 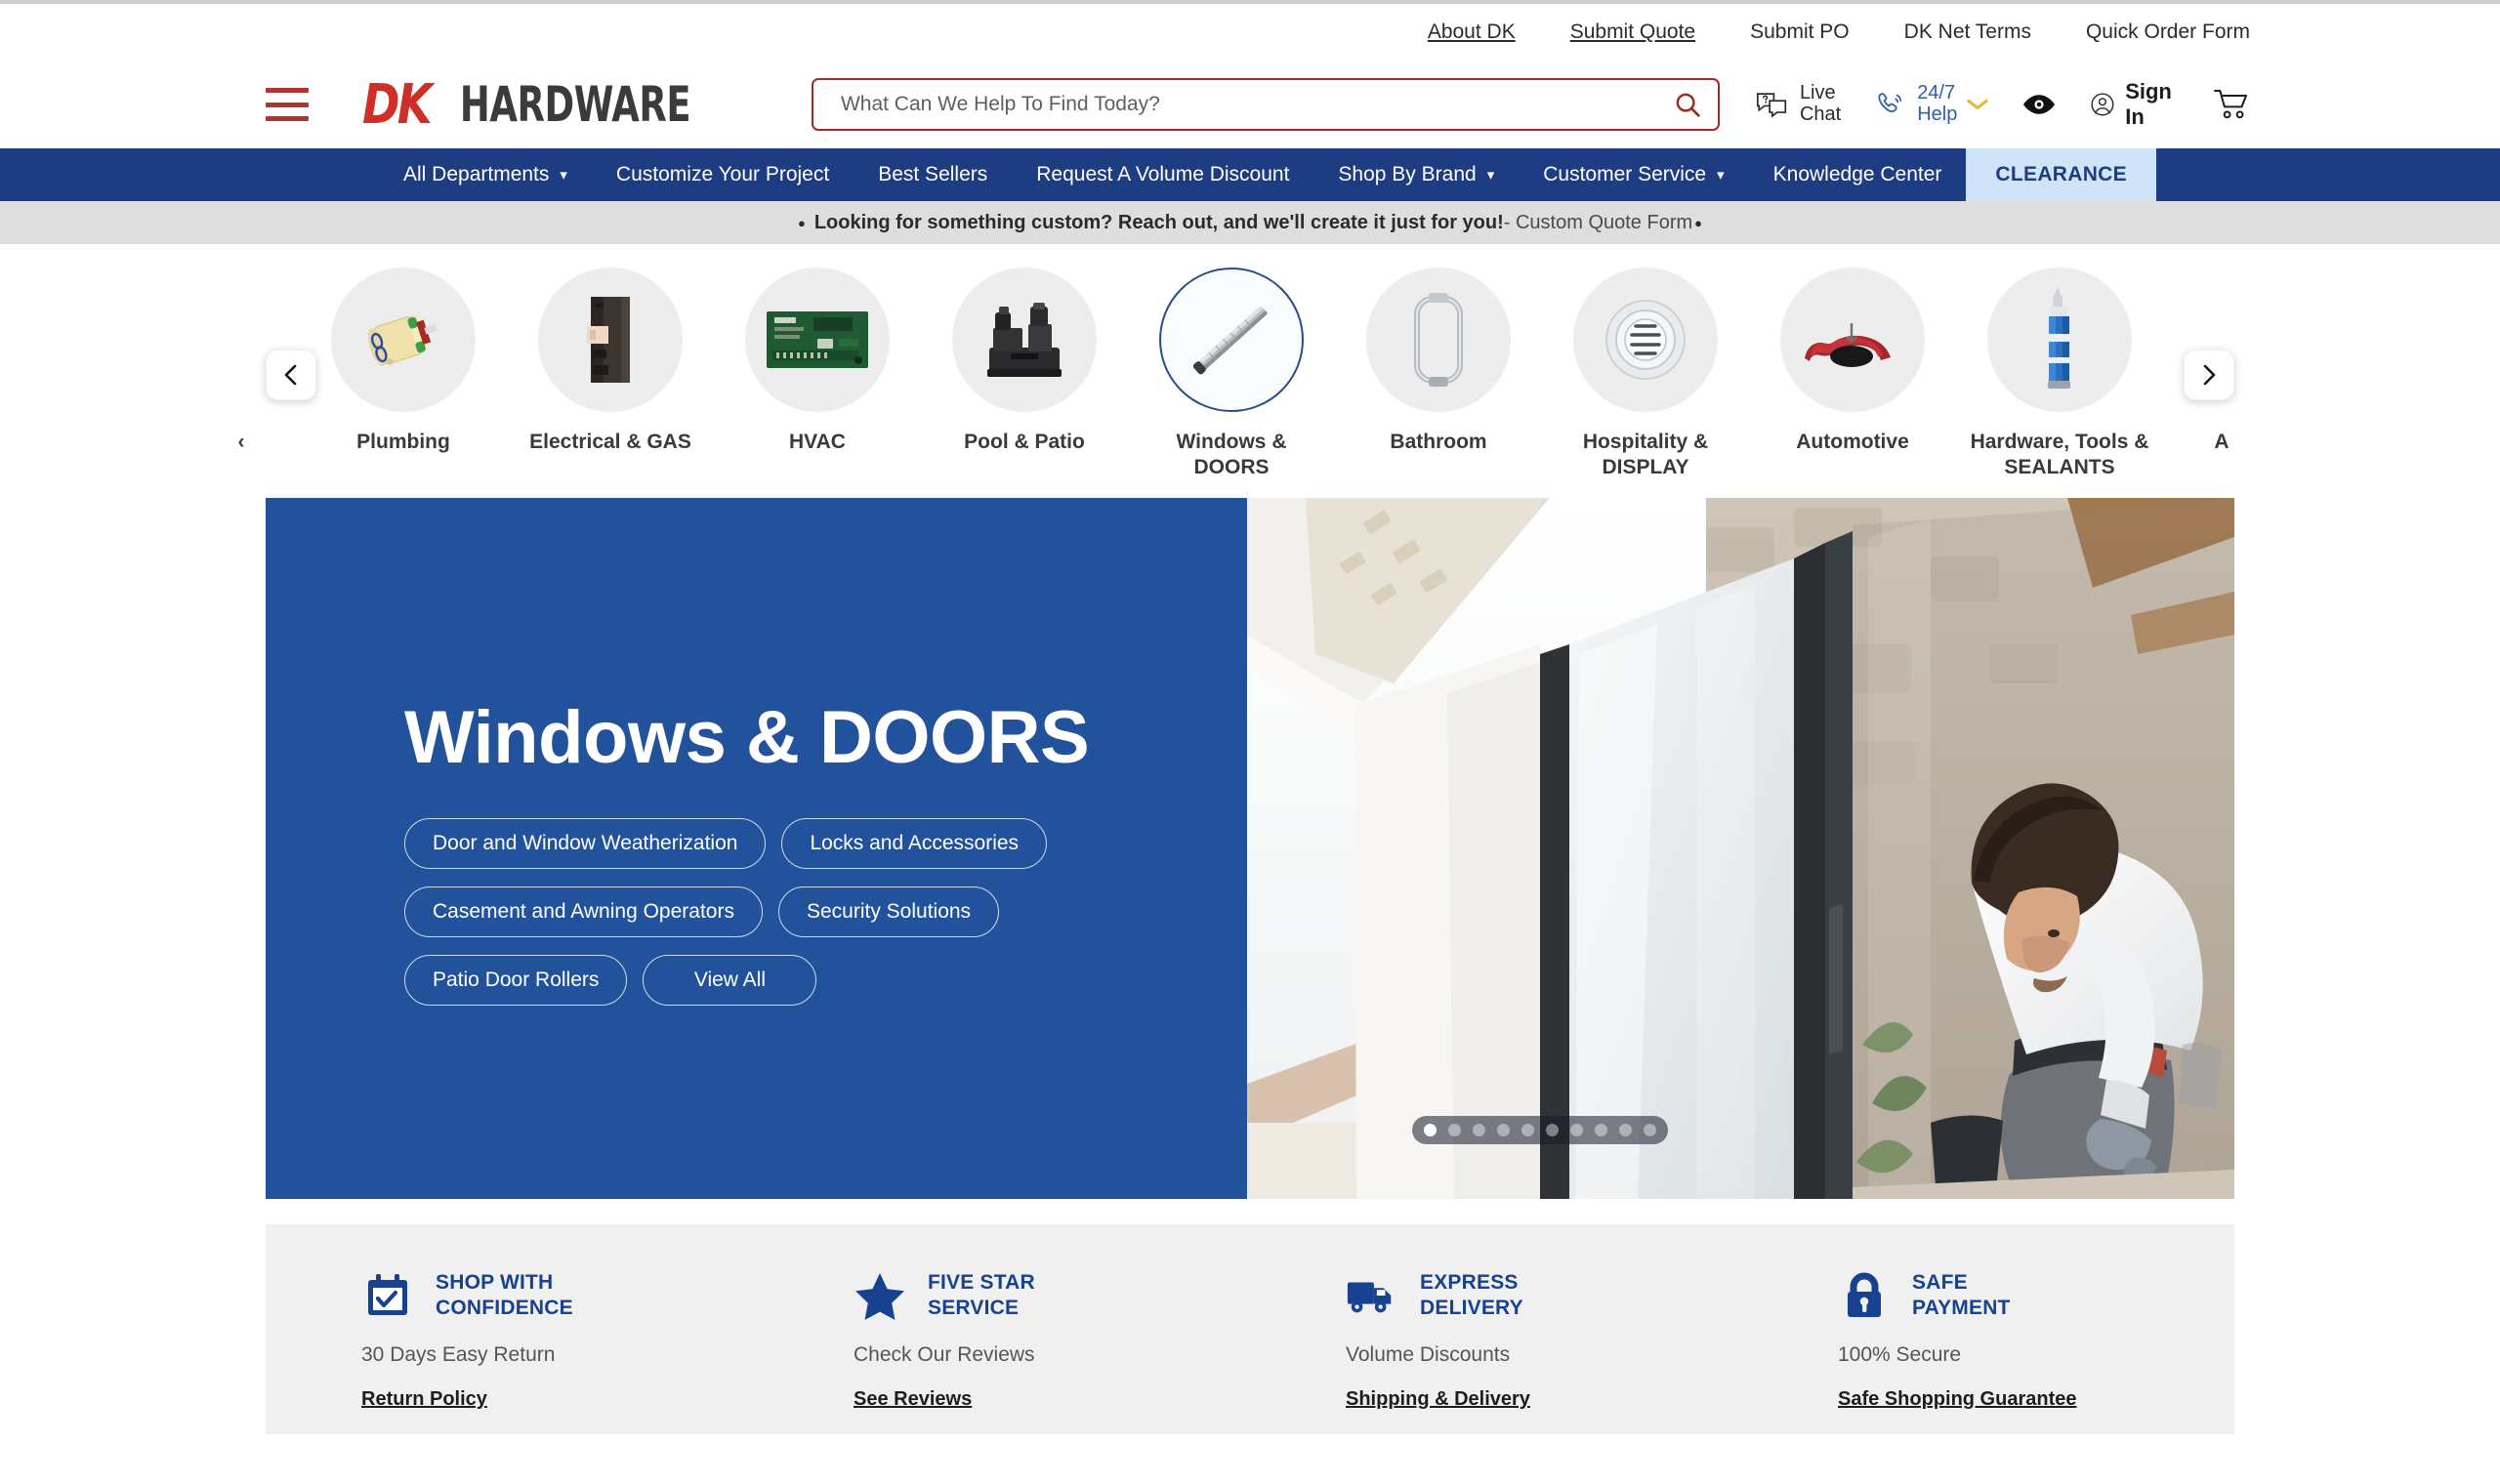 I want to click on category-thumb-circuit-breaker, so click(x=610, y=340).